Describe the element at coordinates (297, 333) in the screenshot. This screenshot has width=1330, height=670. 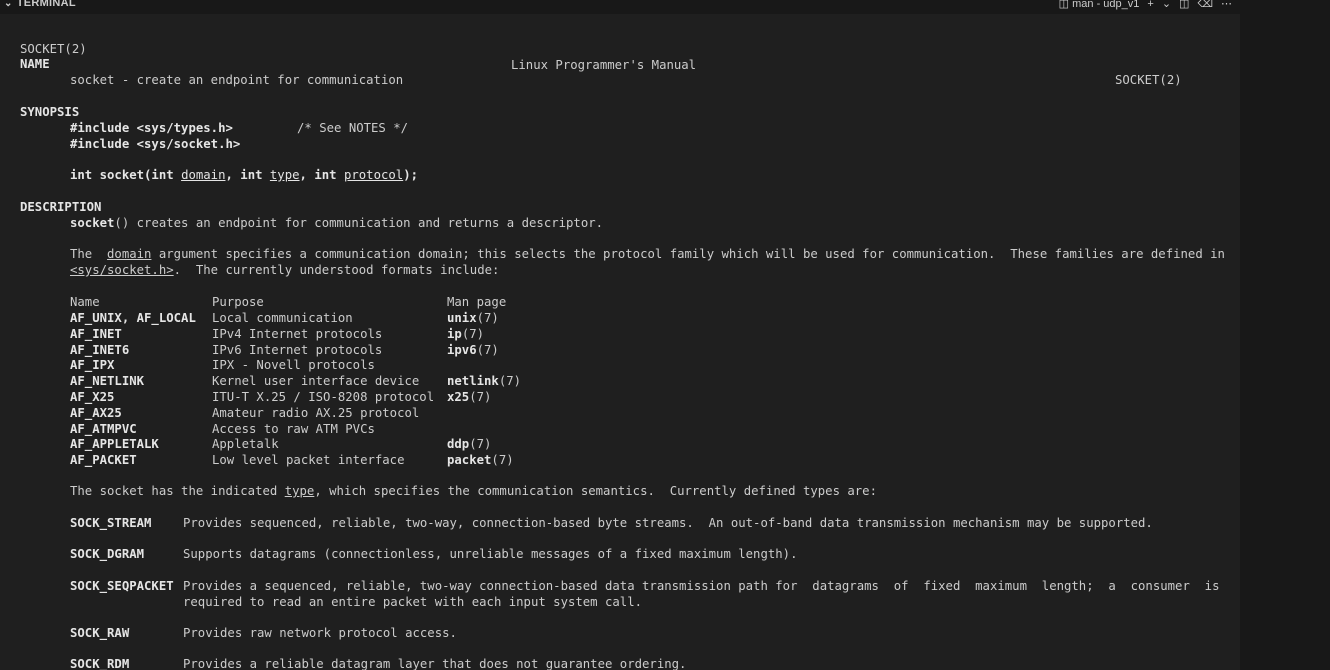
I see `table-row-purpose: IPv4 Internet protocols` at that location.